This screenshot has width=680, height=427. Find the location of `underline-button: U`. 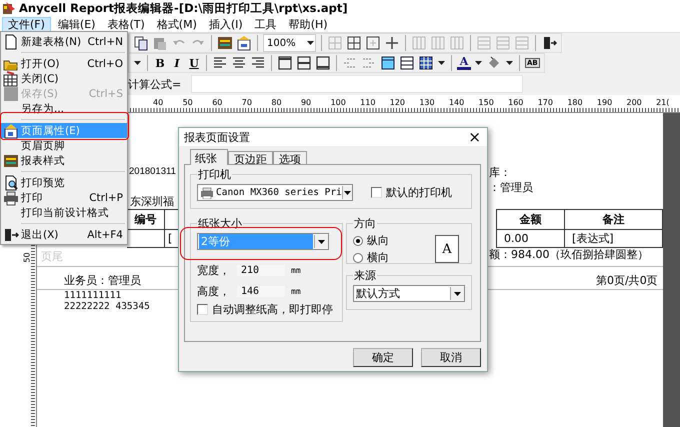

underline-button: U is located at coordinates (194, 63).